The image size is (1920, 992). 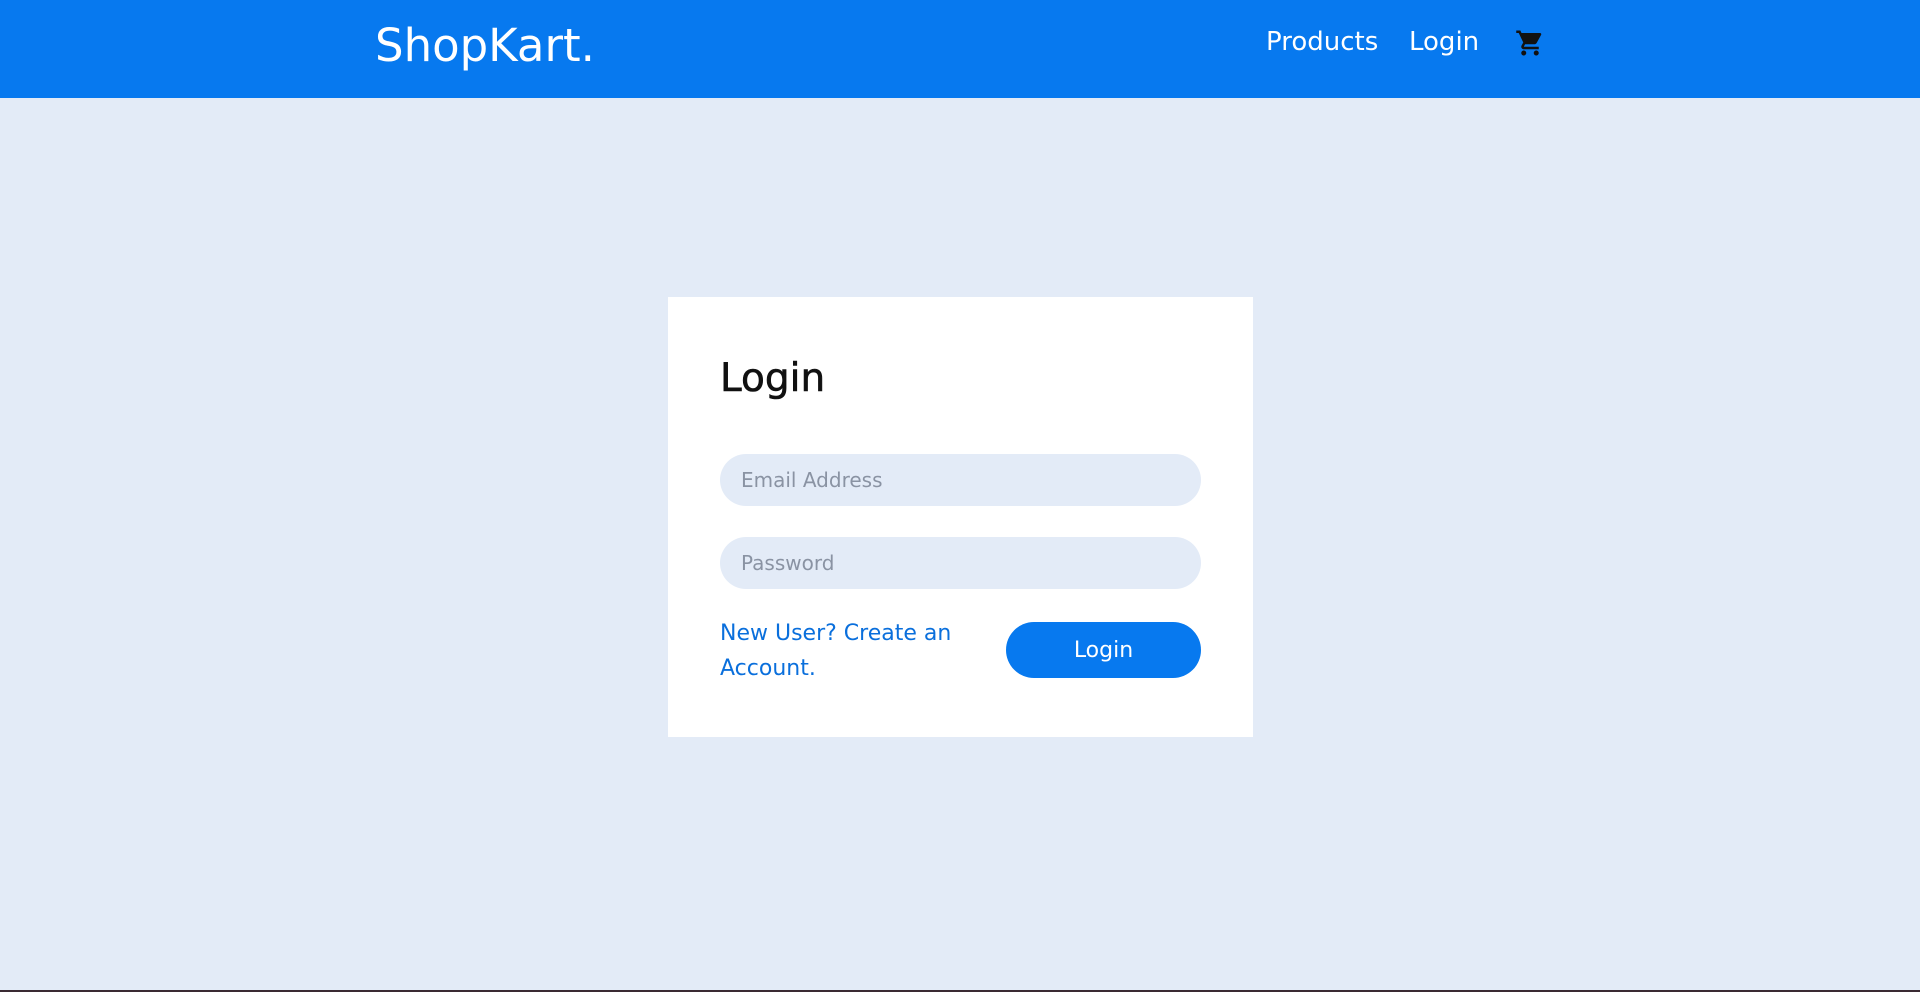 What do you see at coordinates (773, 379) in the screenshot?
I see `login-title: Login` at bounding box center [773, 379].